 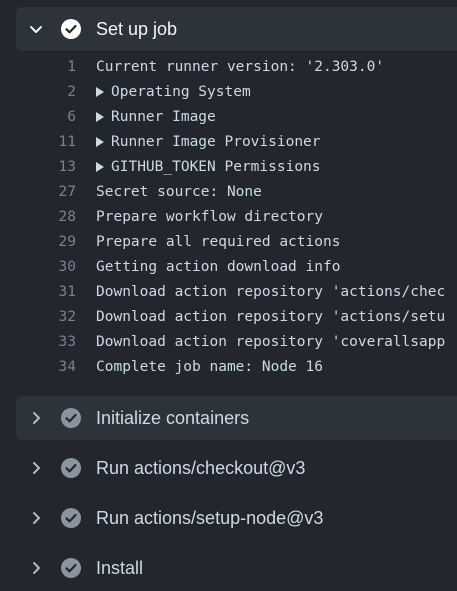 I want to click on log-group-line: 2 Operating System, so click(x=228, y=92).